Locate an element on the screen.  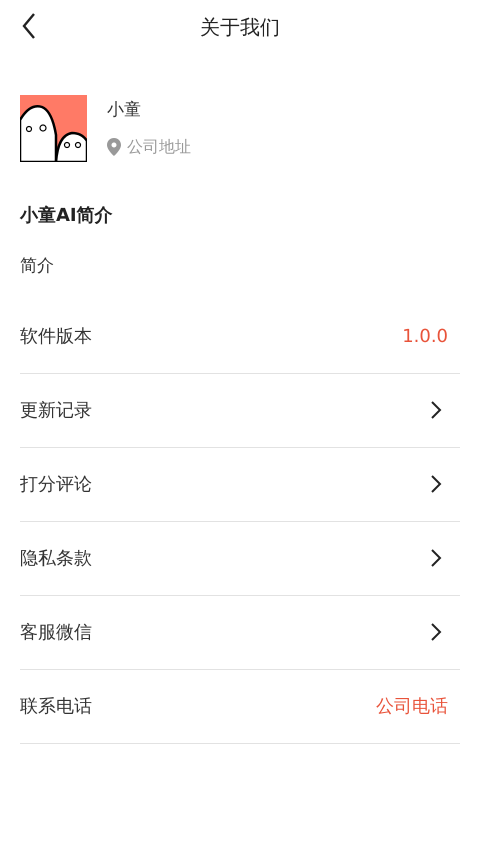
row-value: 公司电话 is located at coordinates (412, 706).